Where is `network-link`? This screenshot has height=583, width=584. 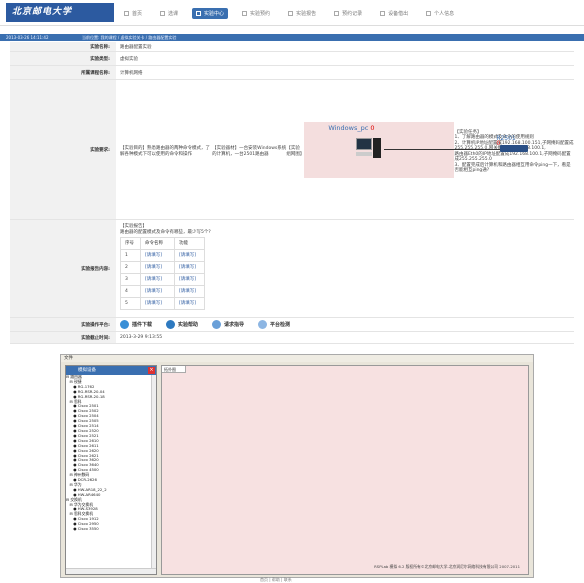
network-link is located at coordinates (443, 149).